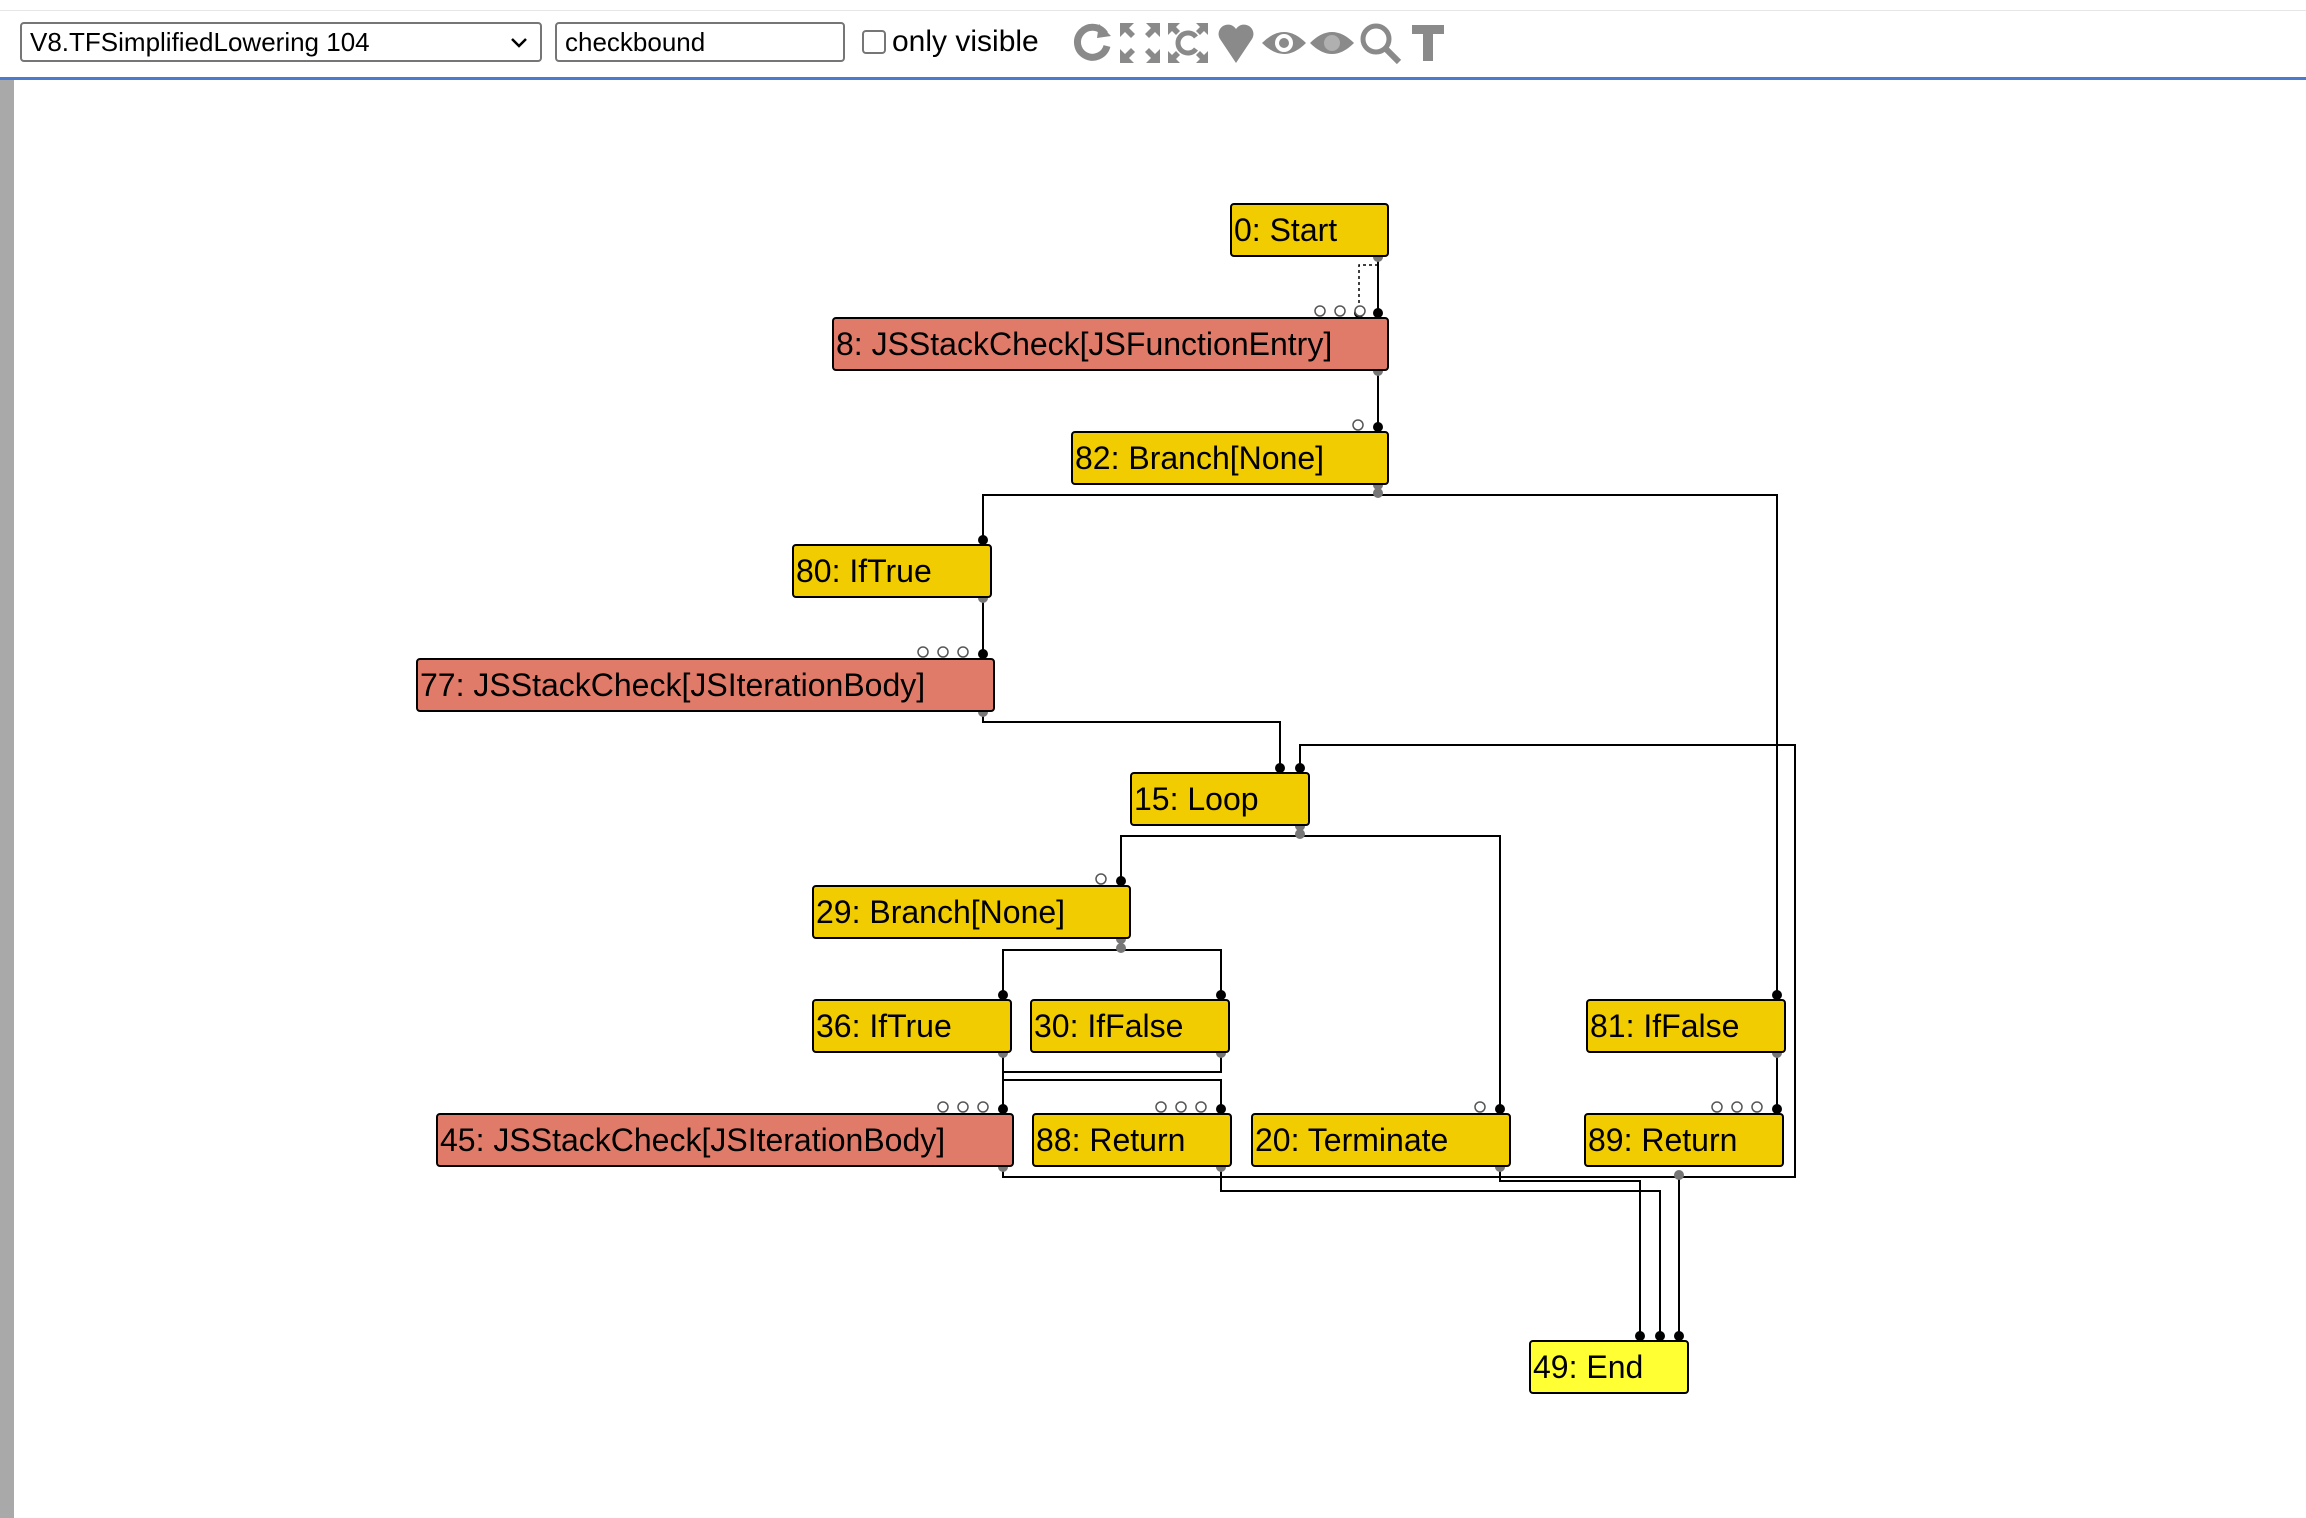  What do you see at coordinates (1332, 43) in the screenshot?
I see `eye-filled-icon` at bounding box center [1332, 43].